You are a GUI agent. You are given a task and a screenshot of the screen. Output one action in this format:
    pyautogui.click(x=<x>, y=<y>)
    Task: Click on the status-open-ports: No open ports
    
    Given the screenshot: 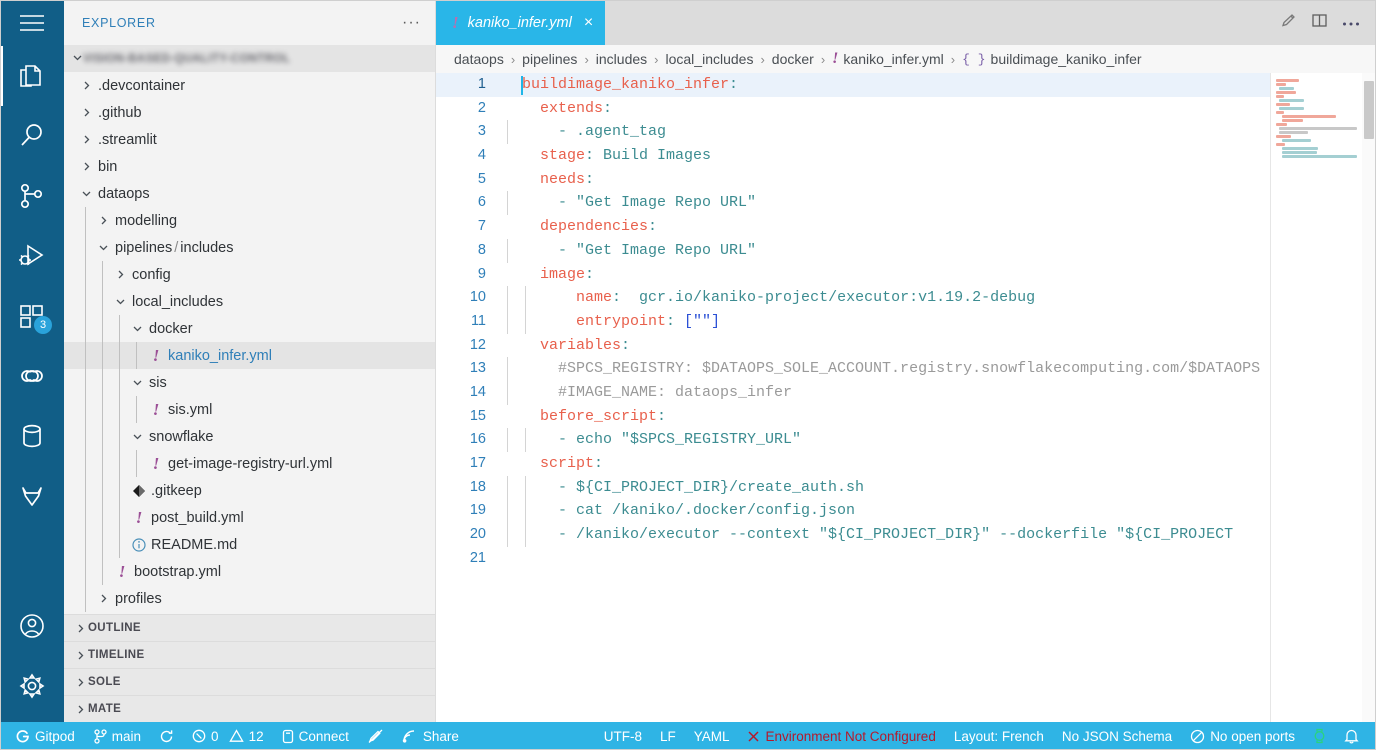 What is the action you would take?
    pyautogui.click(x=1242, y=736)
    